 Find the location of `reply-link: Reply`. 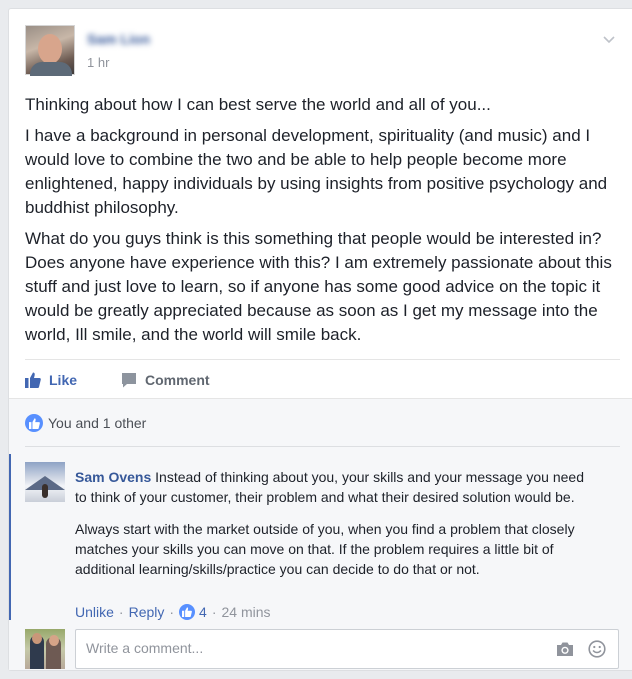

reply-link: Reply is located at coordinates (147, 612).